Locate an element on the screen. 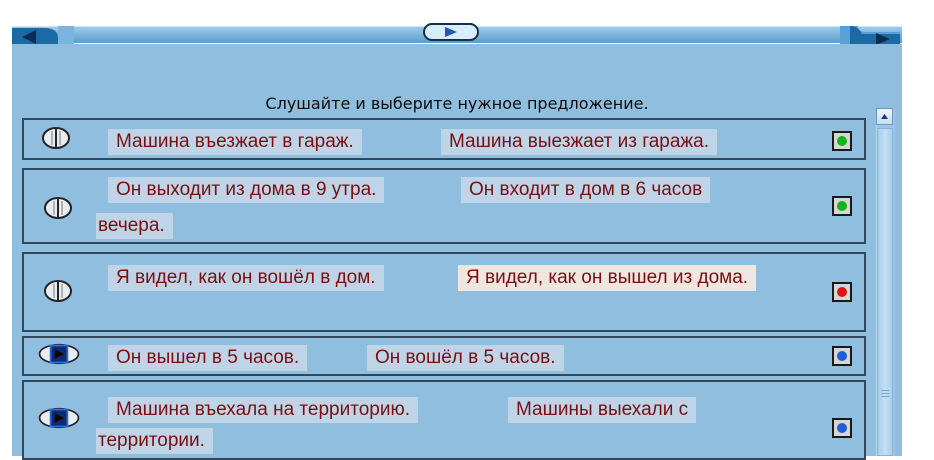 The width and height of the screenshot is (934, 460). red-led-icon is located at coordinates (842, 292).